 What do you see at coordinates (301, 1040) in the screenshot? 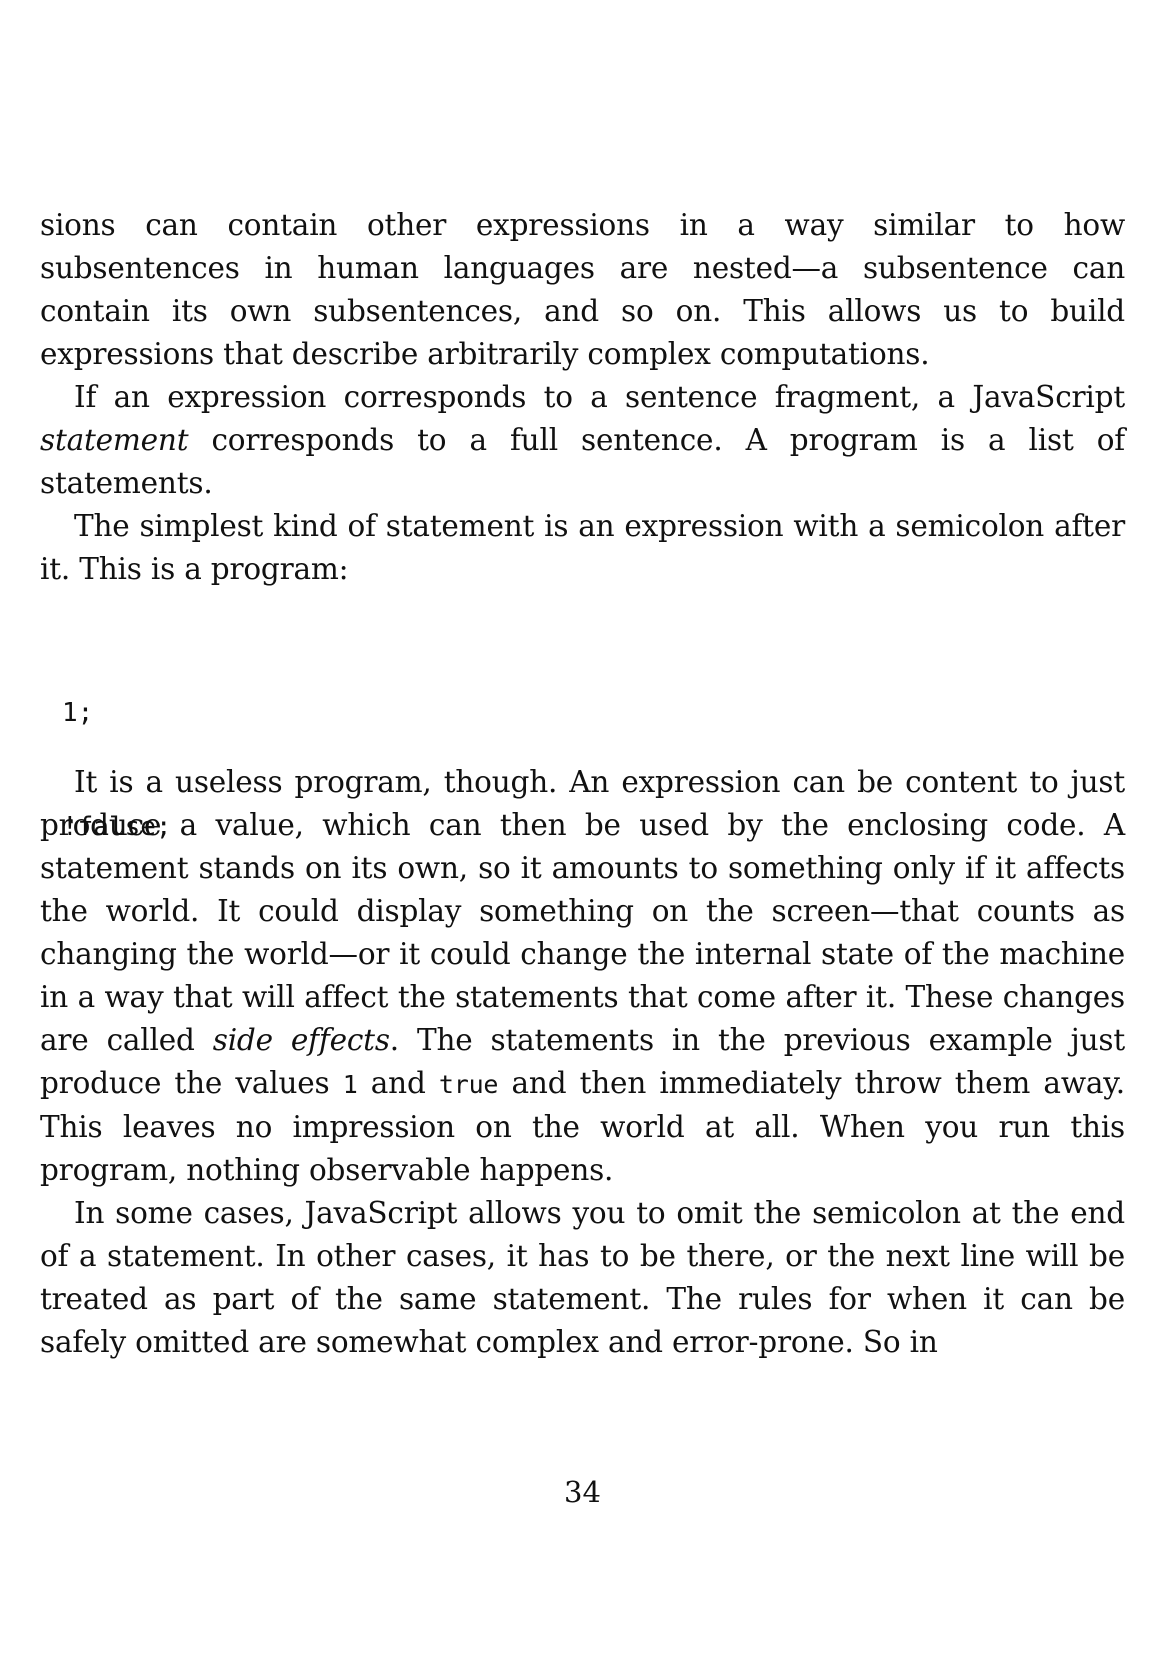
I see `emphasized-term: side effects` at bounding box center [301, 1040].